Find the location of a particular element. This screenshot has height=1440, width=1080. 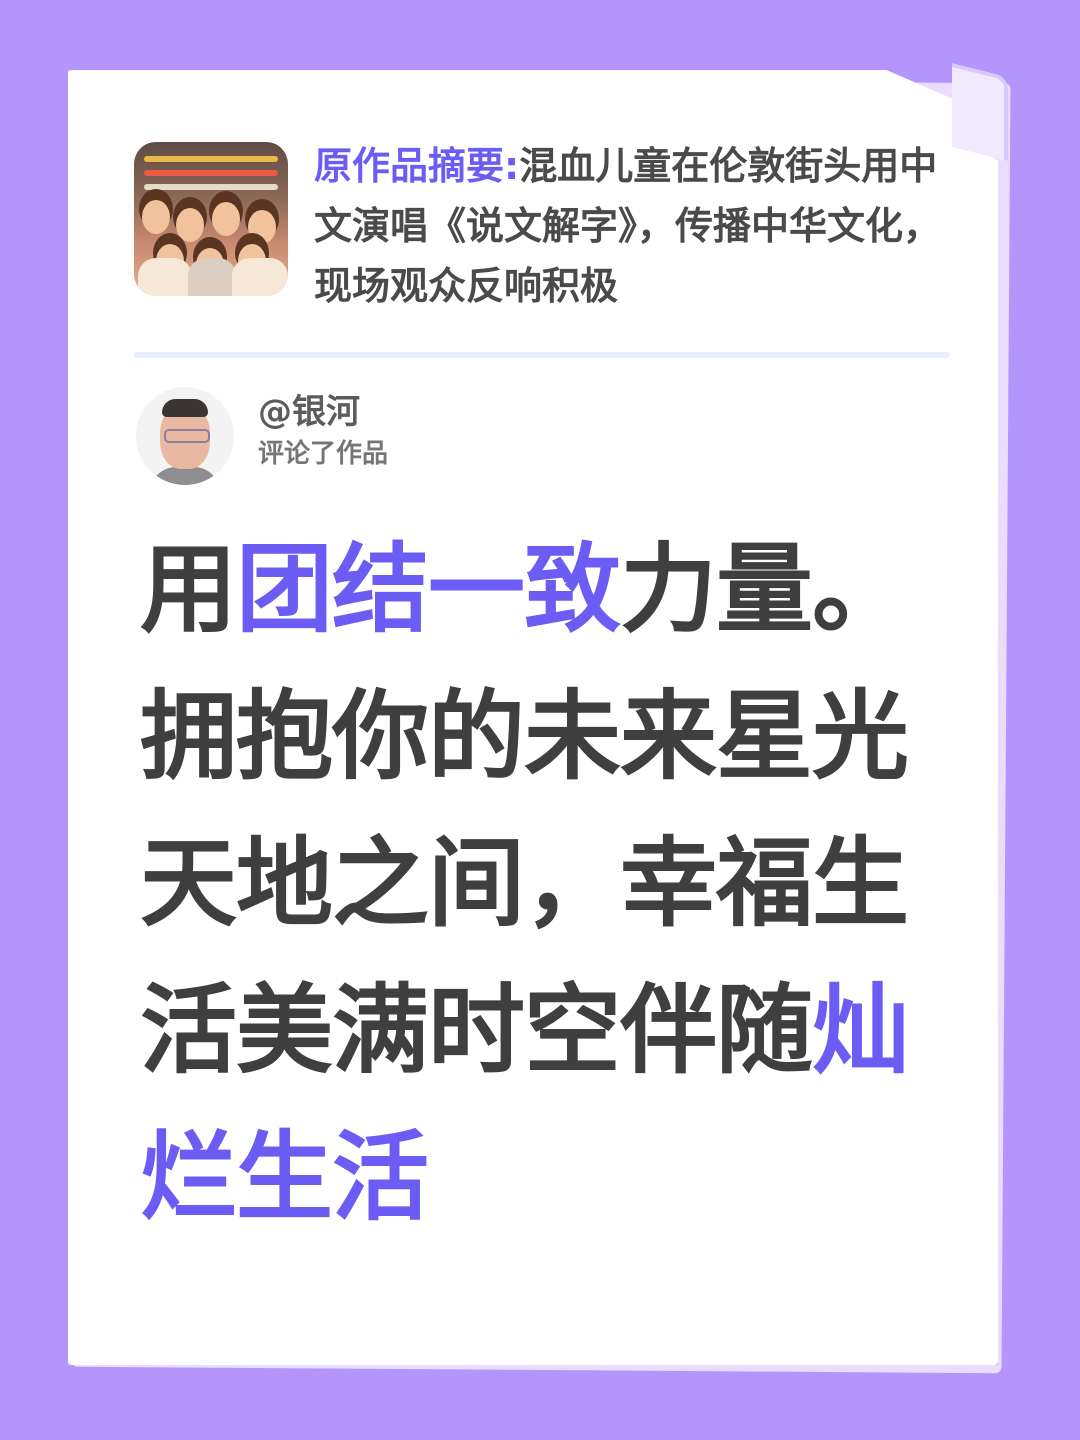

comment-text: 活美满时空伴随 is located at coordinates (476, 1030).